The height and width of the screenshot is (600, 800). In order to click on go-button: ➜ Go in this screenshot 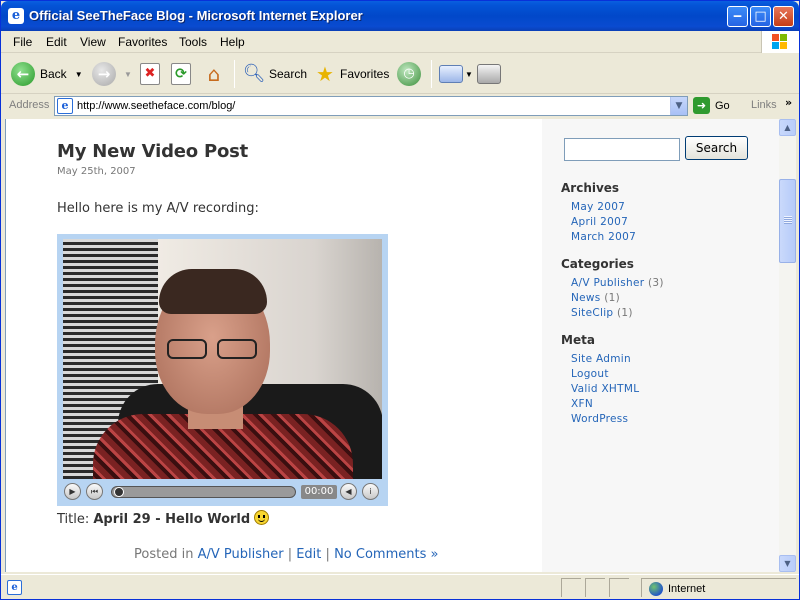, I will do `click(711, 105)`.